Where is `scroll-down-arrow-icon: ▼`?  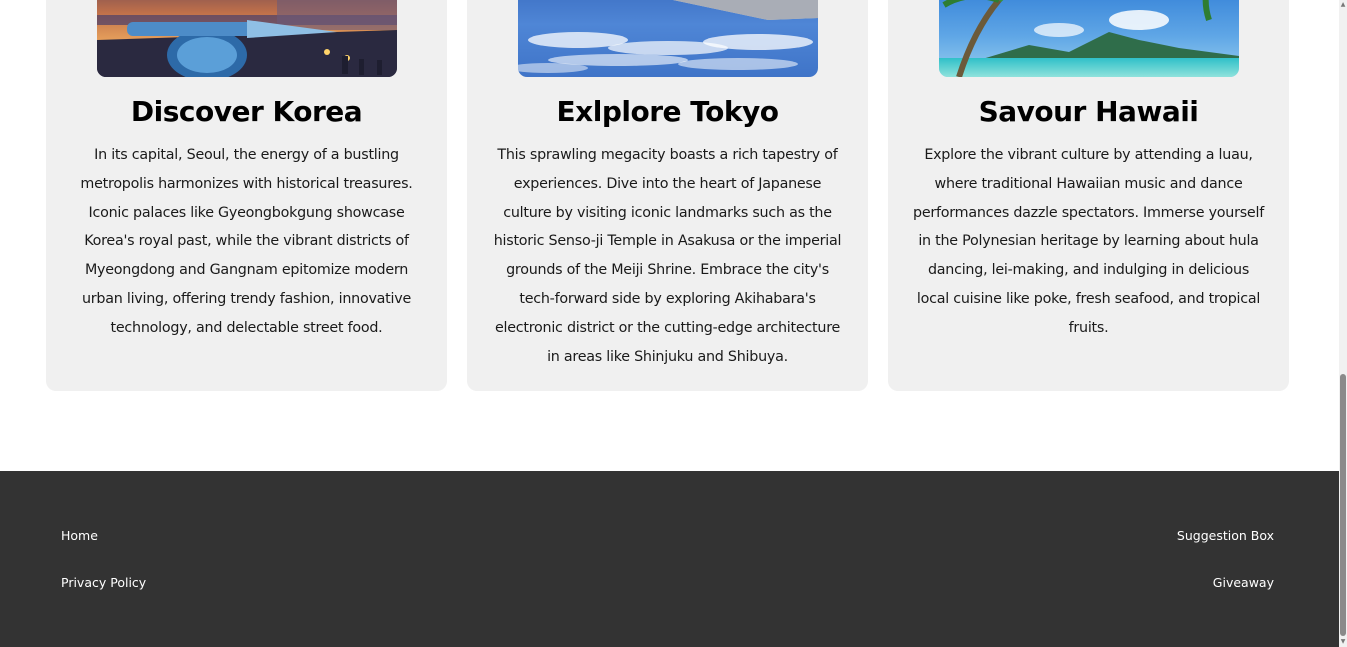
scroll-down-arrow-icon: ▼ is located at coordinates (1343, 642).